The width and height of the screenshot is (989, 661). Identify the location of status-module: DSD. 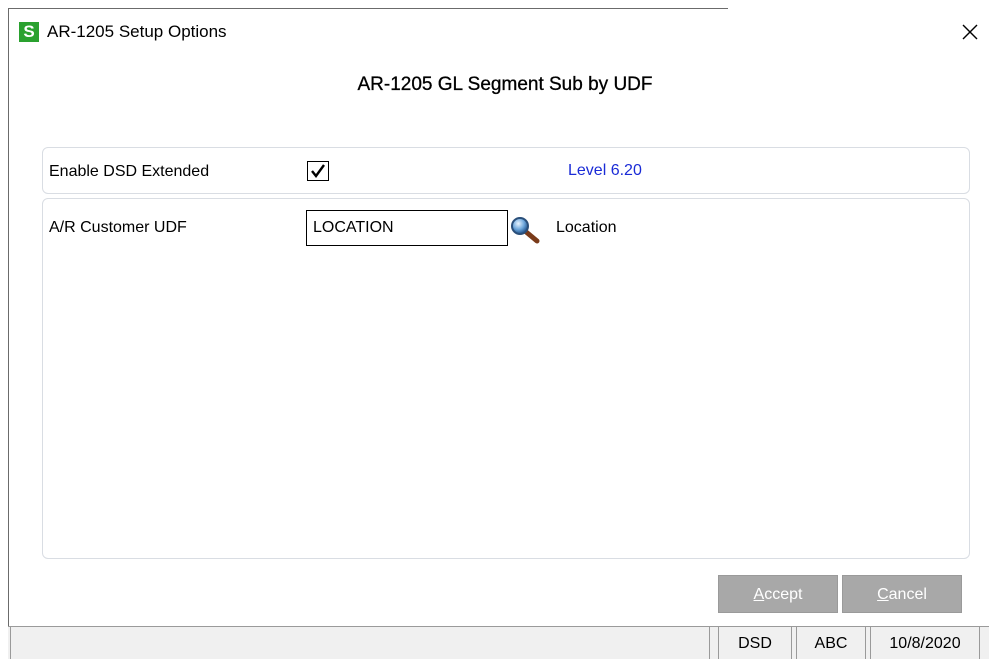
(755, 643).